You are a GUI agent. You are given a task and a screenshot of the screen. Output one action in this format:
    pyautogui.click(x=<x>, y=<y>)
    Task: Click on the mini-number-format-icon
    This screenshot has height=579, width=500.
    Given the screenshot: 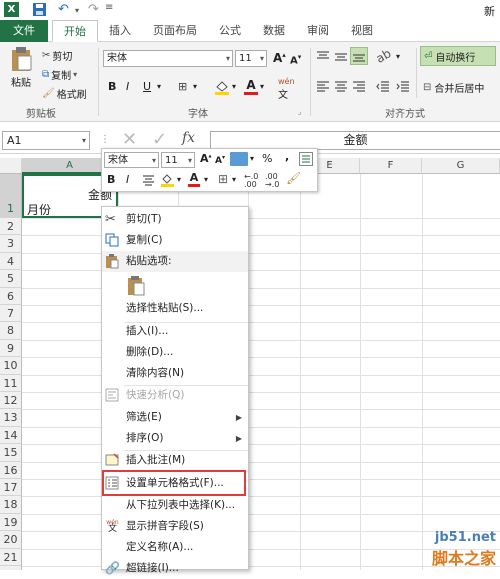 What is the action you would take?
    pyautogui.click(x=239, y=159)
    